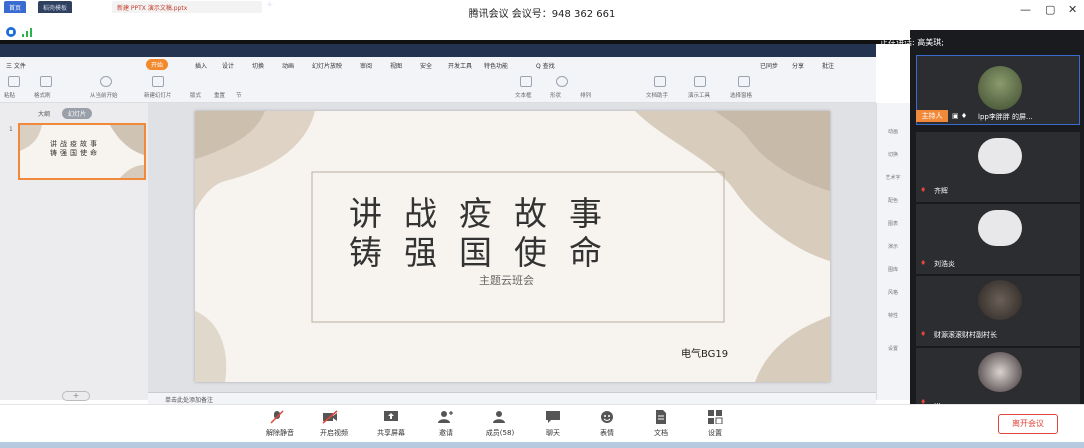  What do you see at coordinates (741, 96) in the screenshot?
I see `selection-pane-label: 选择窗格` at bounding box center [741, 96].